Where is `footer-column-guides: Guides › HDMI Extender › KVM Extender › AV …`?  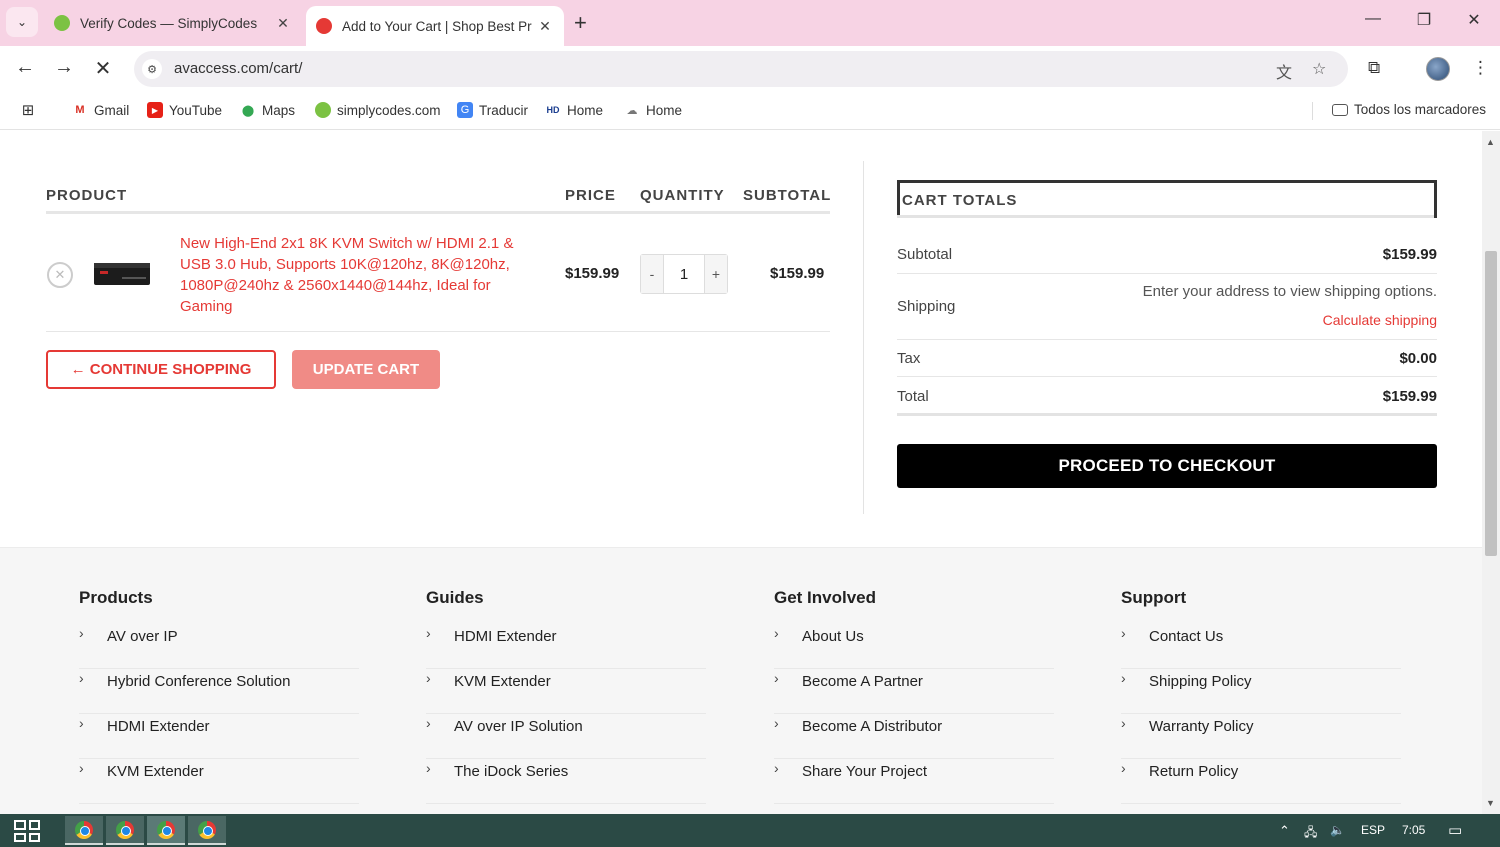 footer-column-guides: Guides › HDMI Extender › KVM Extender › AV … is located at coordinates (566, 696).